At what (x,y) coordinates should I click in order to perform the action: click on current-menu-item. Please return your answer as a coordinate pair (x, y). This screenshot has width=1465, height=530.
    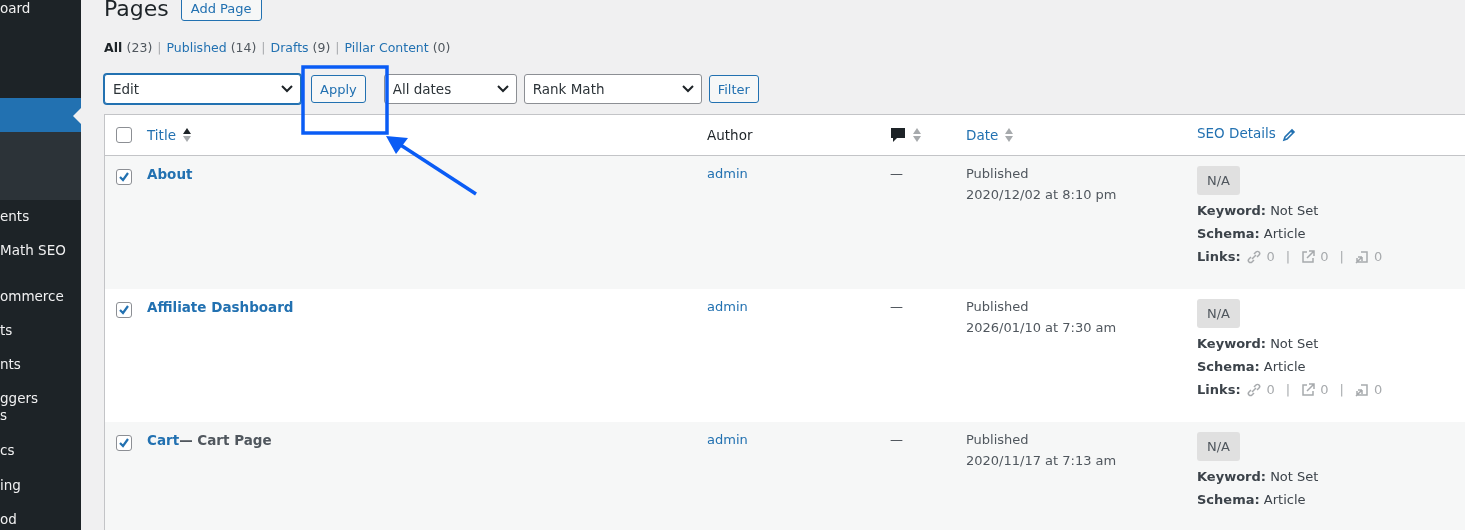
    Looking at the image, I should click on (40, 115).